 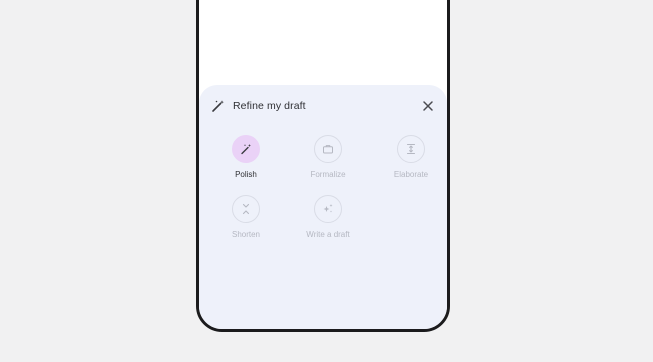 I want to click on option-shorten: Shorten, so click(x=246, y=217).